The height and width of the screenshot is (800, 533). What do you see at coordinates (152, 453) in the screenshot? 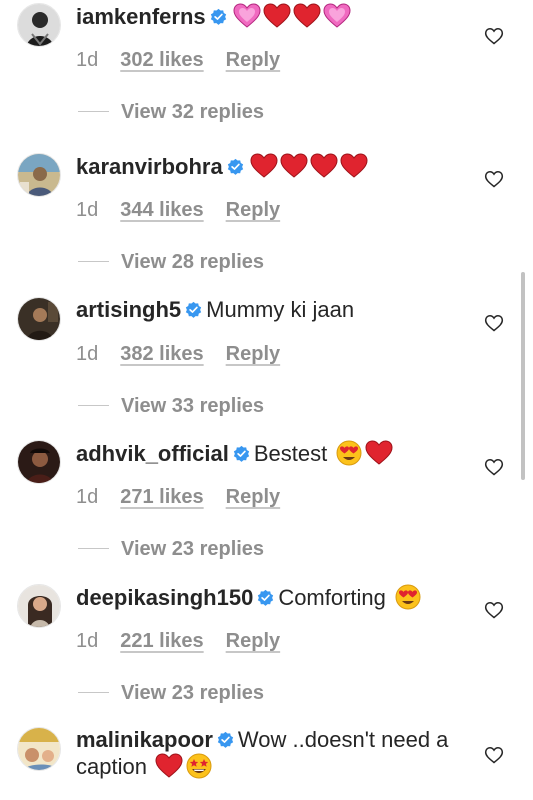
I see `username-link: adhvik_official` at bounding box center [152, 453].